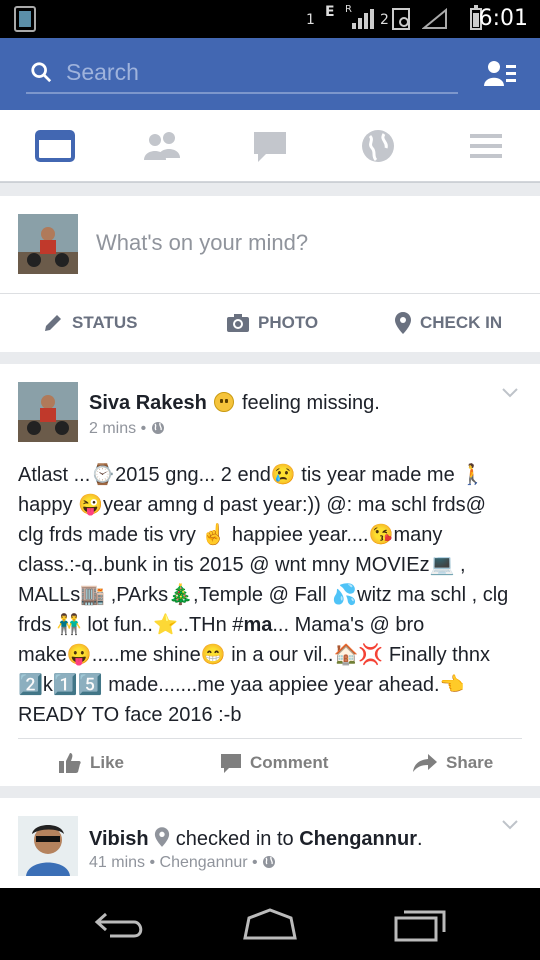 This screenshot has width=540, height=960. Describe the element at coordinates (112, 428) in the screenshot. I see `post-time: 2 mins` at that location.